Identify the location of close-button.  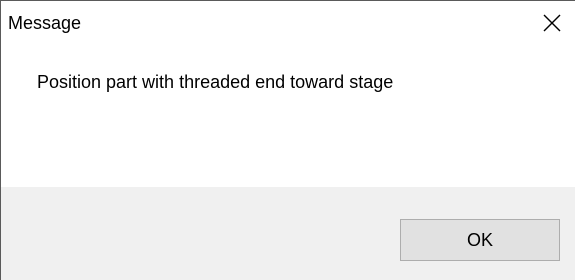
(552, 23).